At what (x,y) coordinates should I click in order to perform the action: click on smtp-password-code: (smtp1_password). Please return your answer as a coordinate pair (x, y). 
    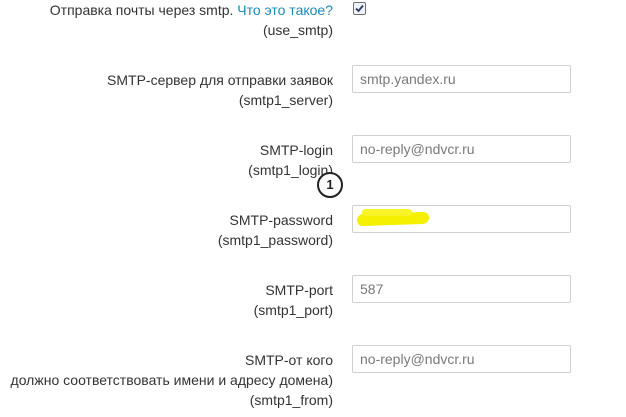
    Looking at the image, I should click on (275, 240).